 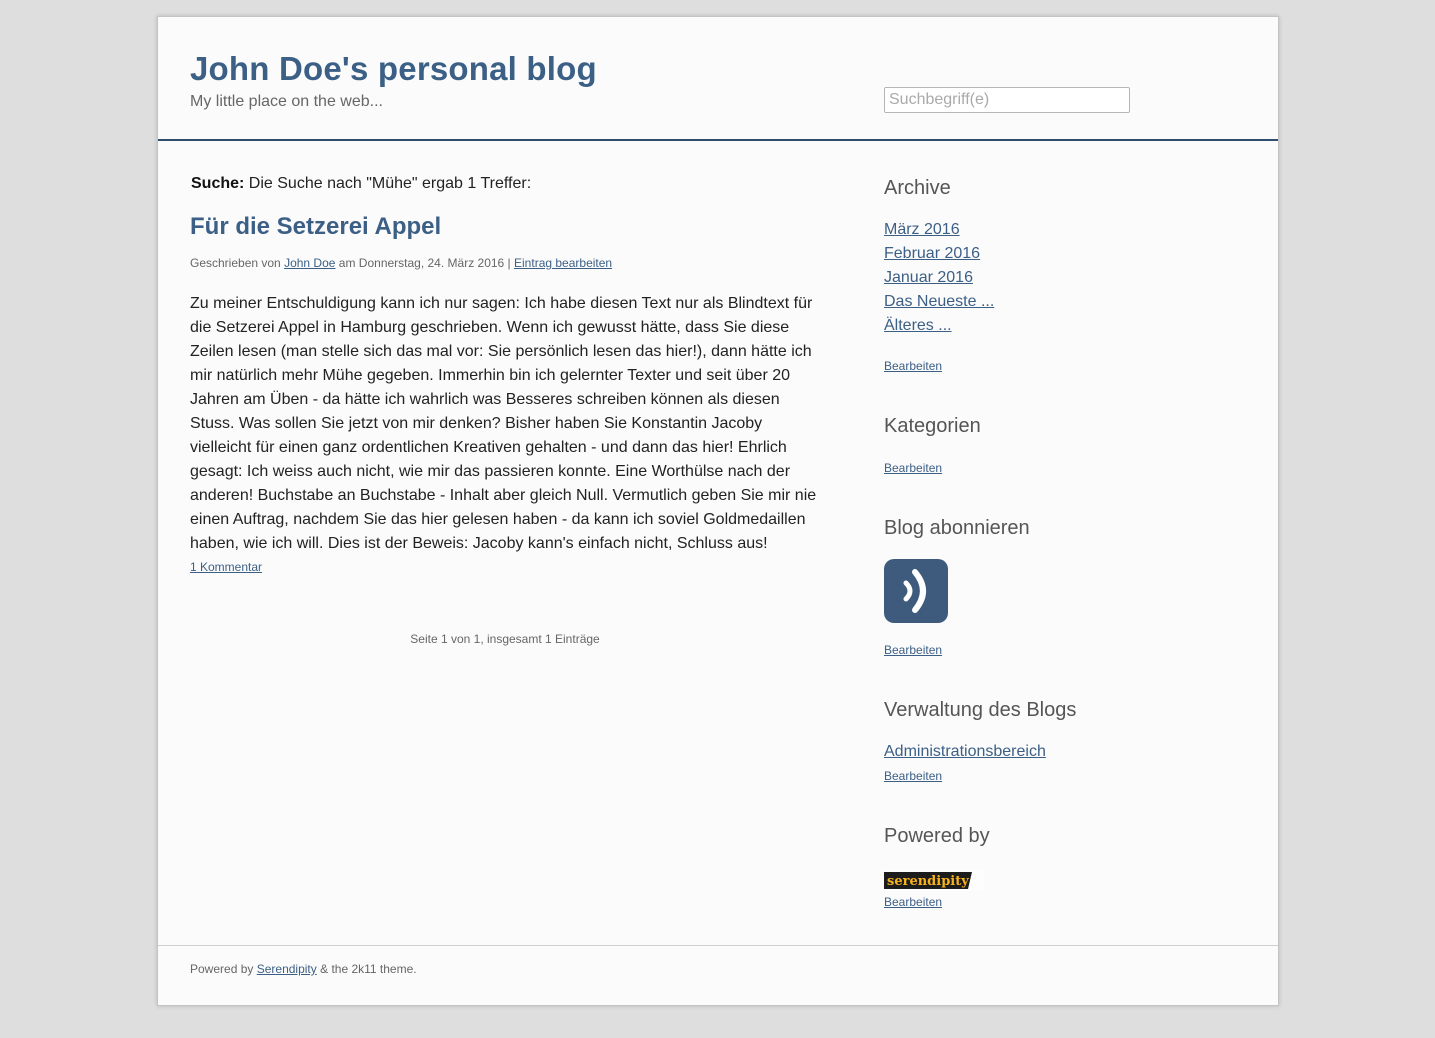 What do you see at coordinates (932, 426) in the screenshot?
I see `categories-widget-title: Kategorien` at bounding box center [932, 426].